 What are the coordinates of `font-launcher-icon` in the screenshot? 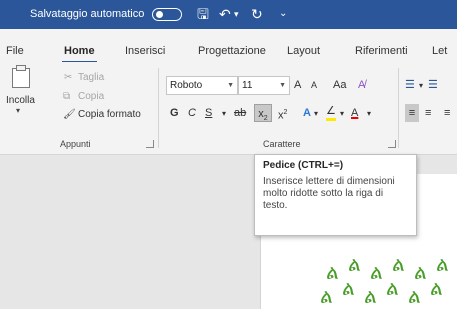 It's located at (392, 144).